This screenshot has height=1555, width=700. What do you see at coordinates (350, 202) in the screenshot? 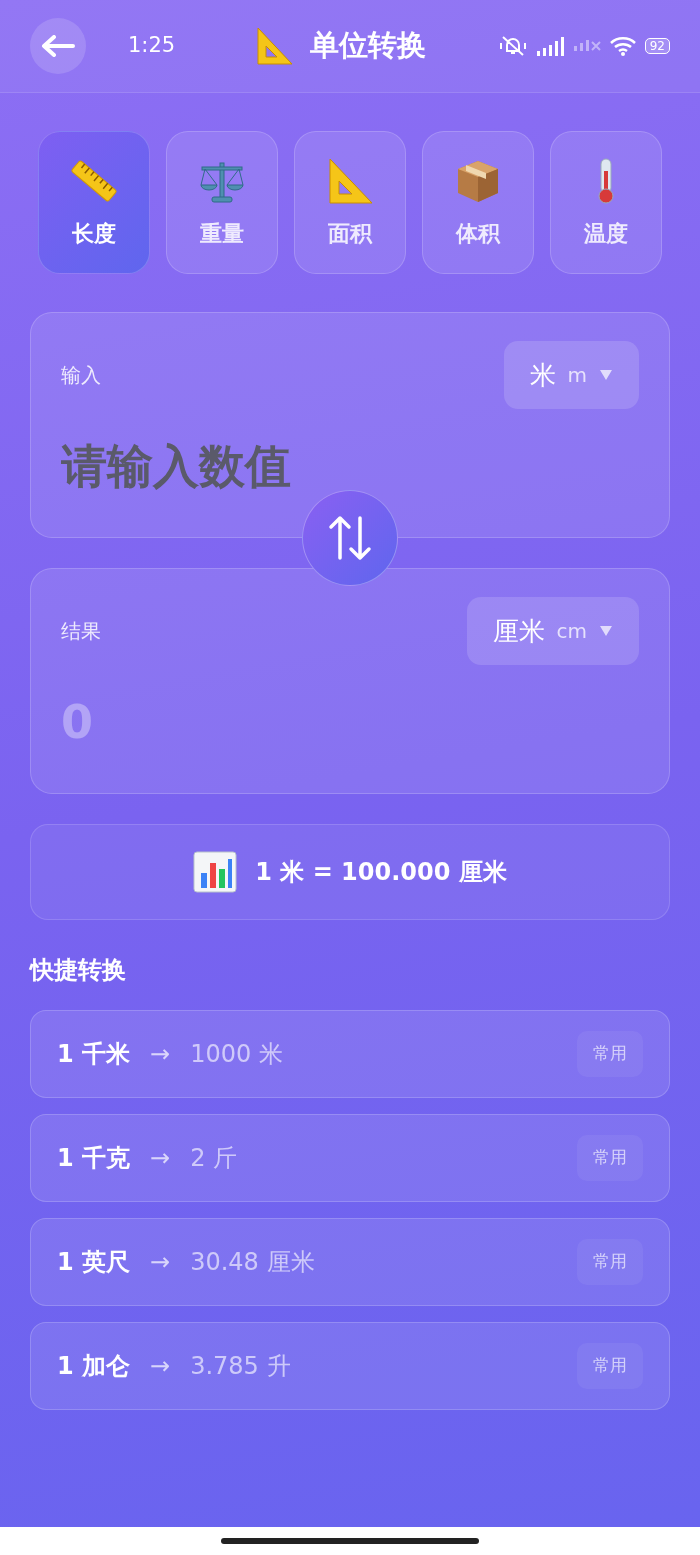
I see `category-tab: 面积` at bounding box center [350, 202].